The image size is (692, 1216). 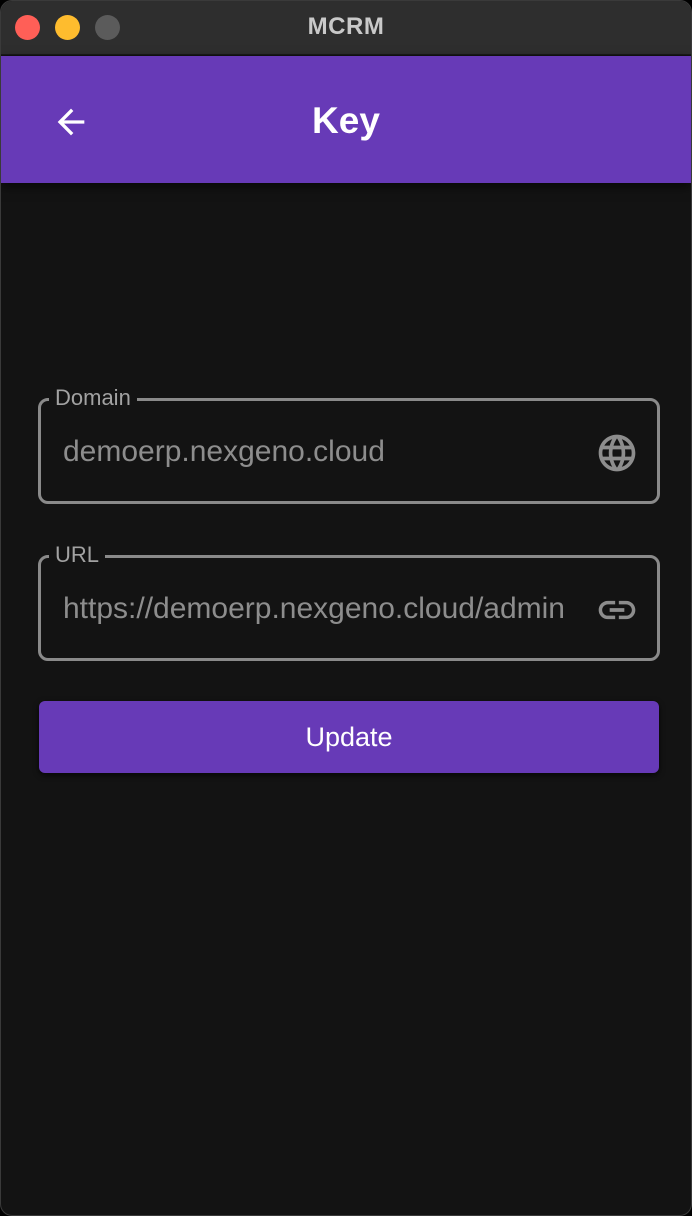 What do you see at coordinates (349, 737) in the screenshot?
I see `update-button: Update` at bounding box center [349, 737].